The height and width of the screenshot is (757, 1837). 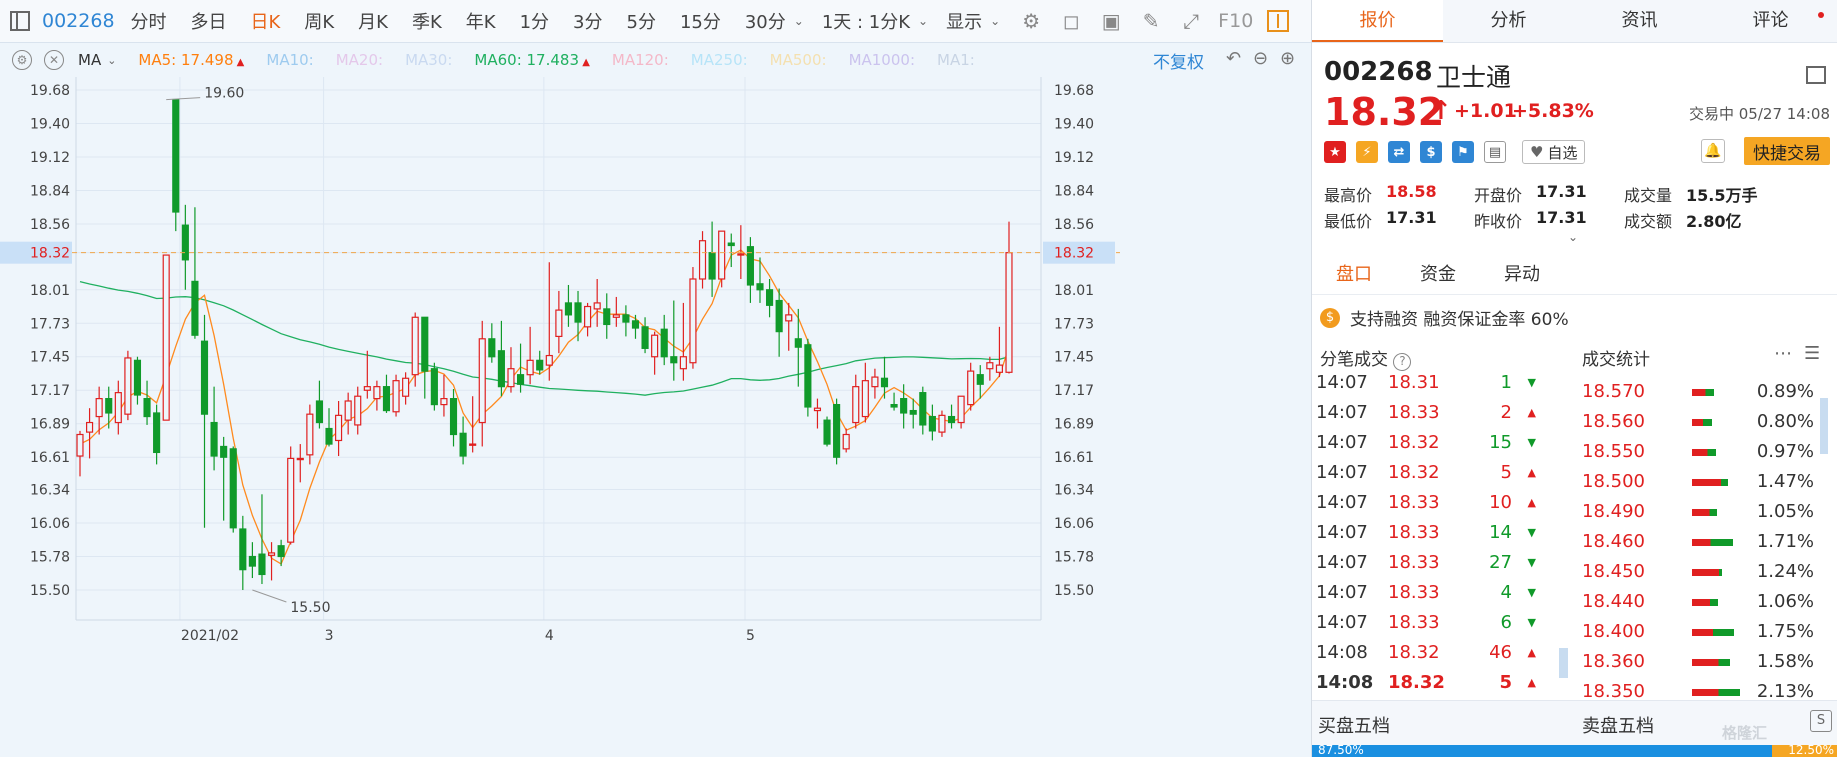 What do you see at coordinates (1438, 274) in the screenshot?
I see `sub-tab: 资金` at bounding box center [1438, 274].